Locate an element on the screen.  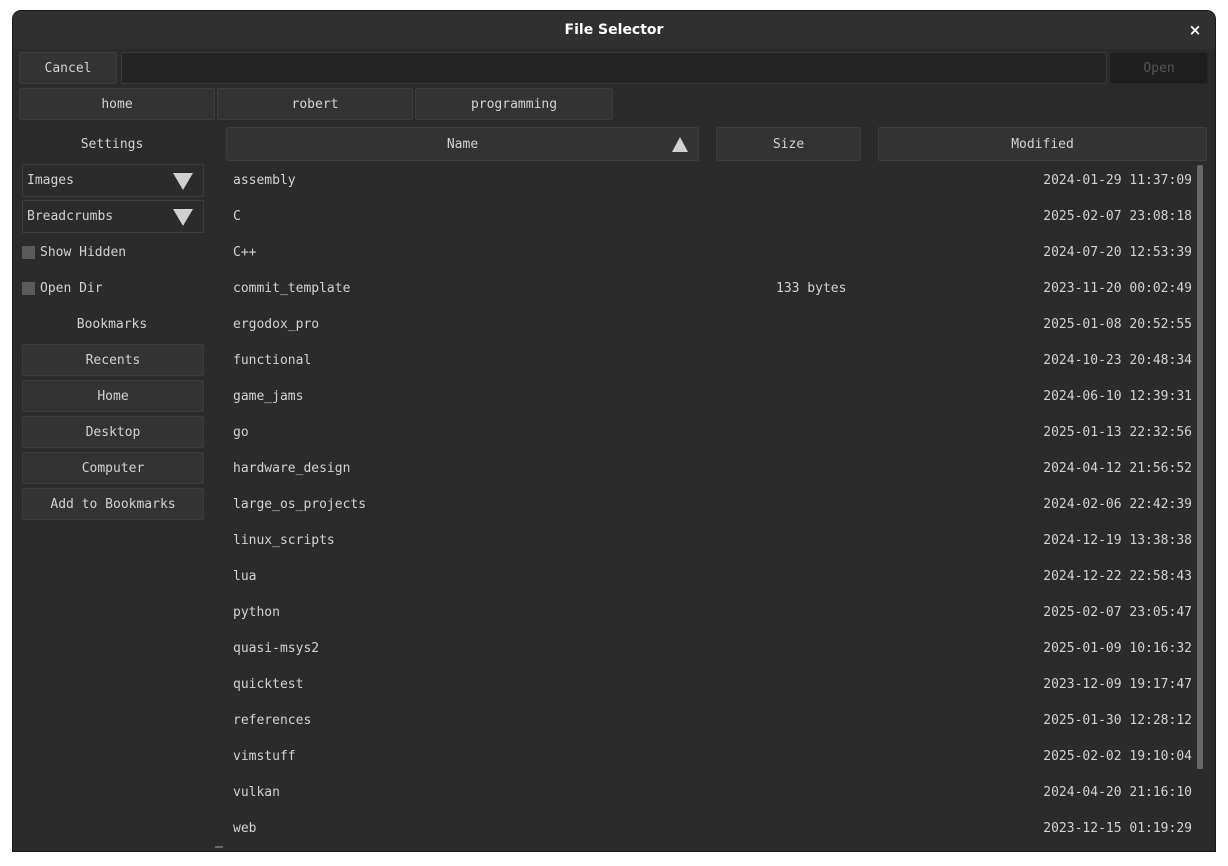
file-modified: 2025-01-08 20:52:55 is located at coordinates (1117, 324).